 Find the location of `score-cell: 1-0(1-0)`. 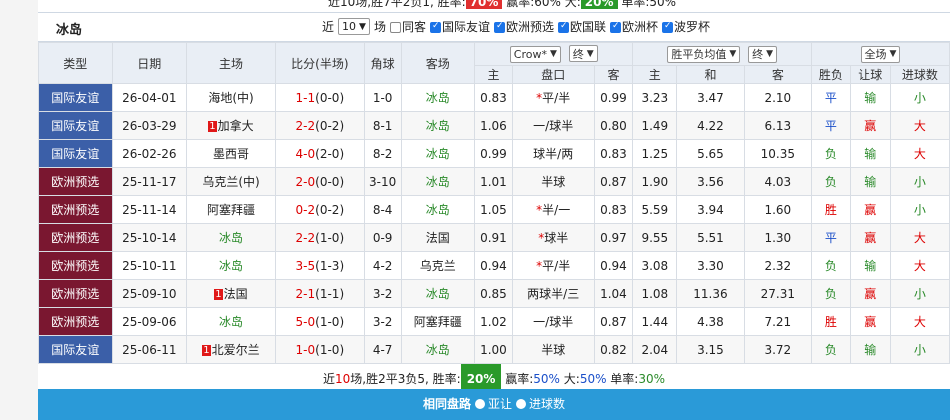

score-cell: 1-0(1-0) is located at coordinates (319, 349).